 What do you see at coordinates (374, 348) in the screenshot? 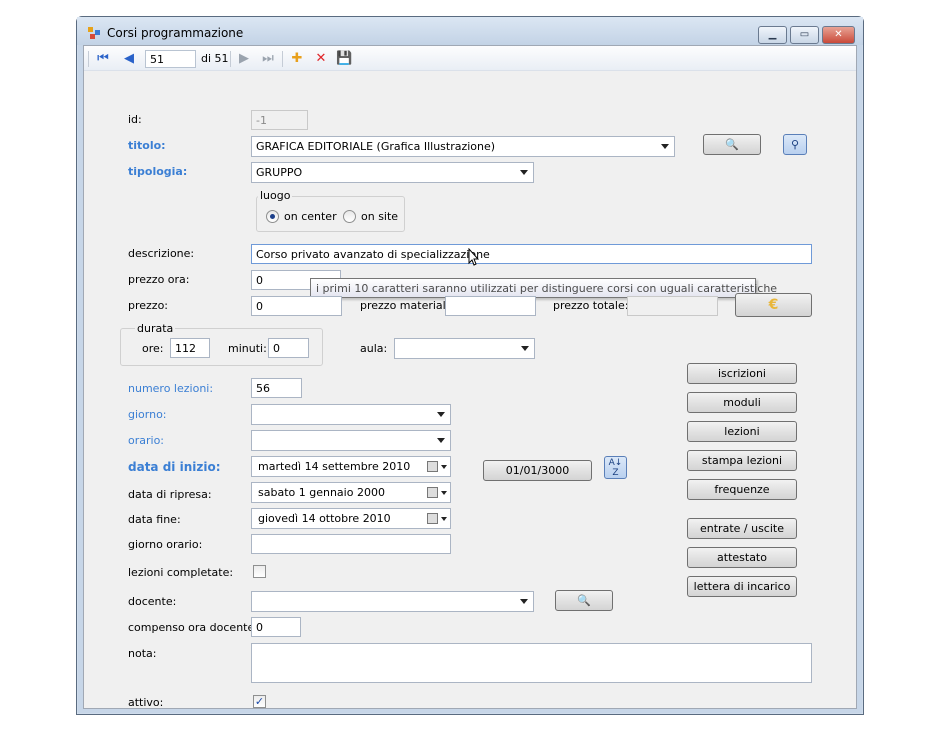
I see `aula-label: aula:` at bounding box center [374, 348].